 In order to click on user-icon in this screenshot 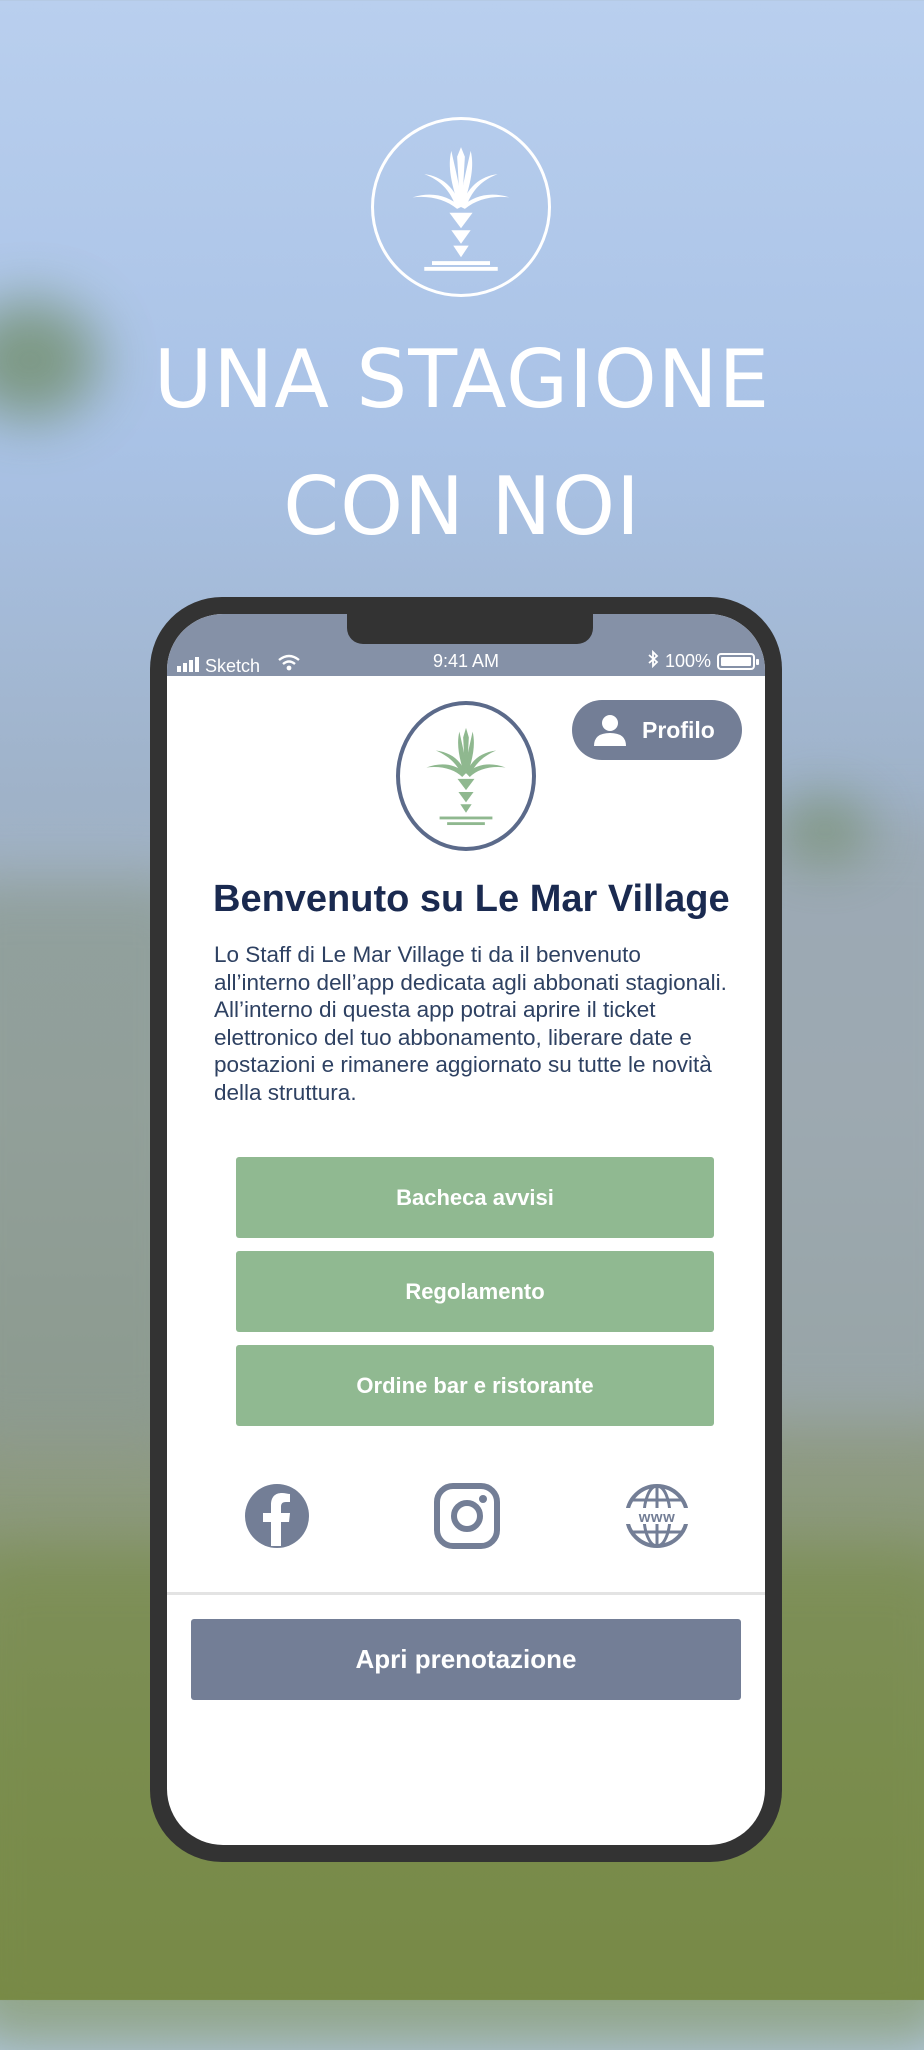, I will do `click(610, 730)`.